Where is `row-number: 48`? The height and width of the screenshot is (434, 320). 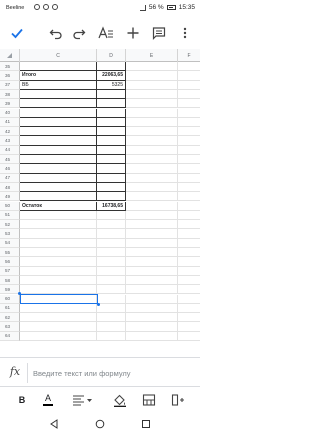
row-number: 48 is located at coordinates (10, 187).